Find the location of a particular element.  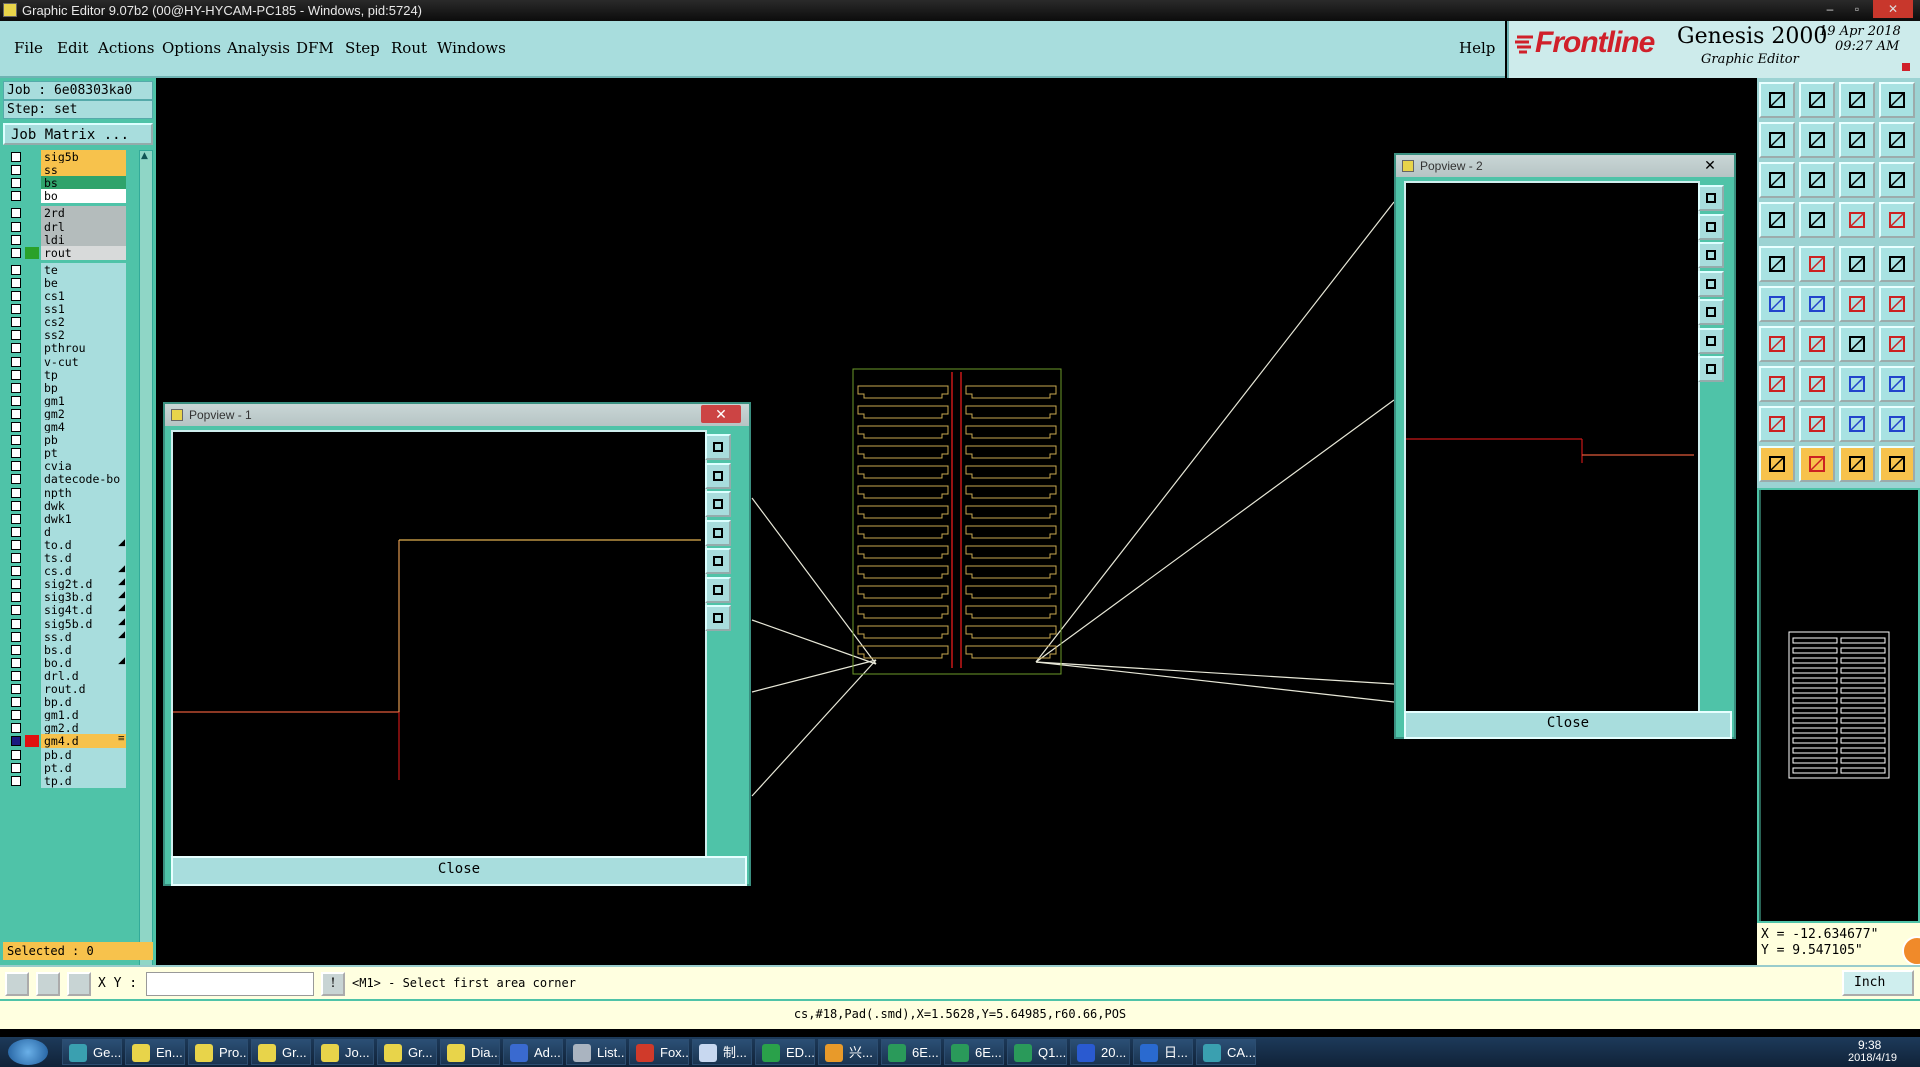

mirror-icon is located at coordinates (1897, 140).